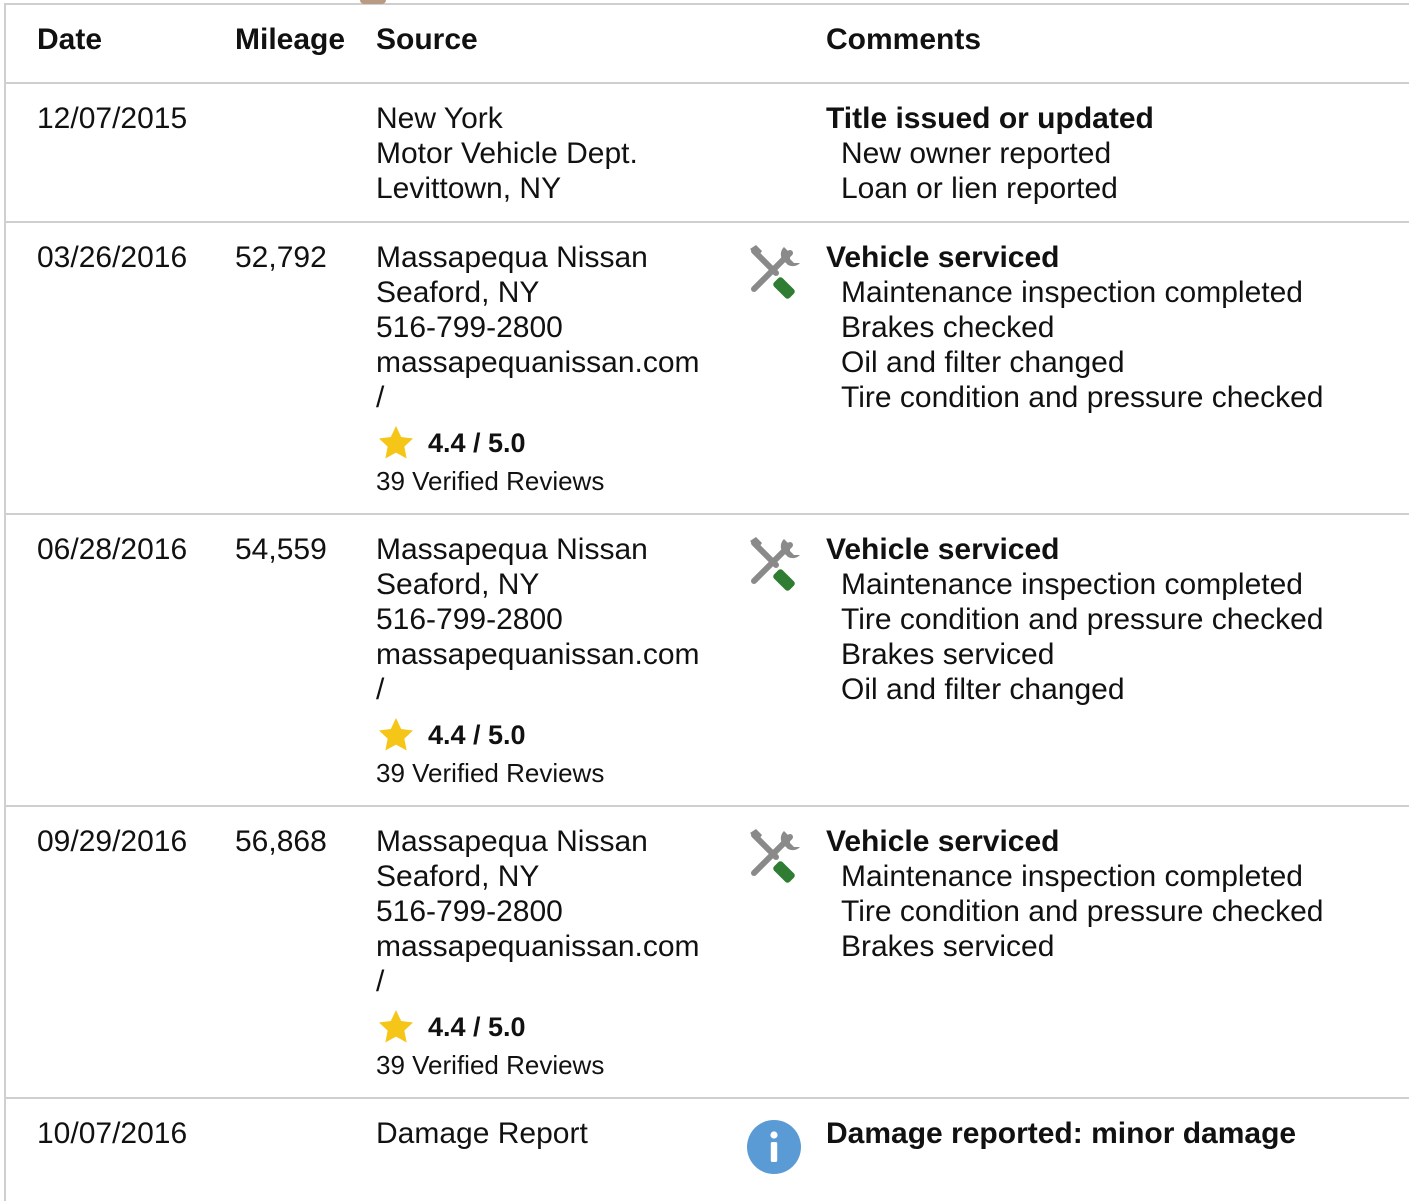 This screenshot has width=1409, height=1201. Describe the element at coordinates (70, 39) in the screenshot. I see `header-date: Date` at that location.